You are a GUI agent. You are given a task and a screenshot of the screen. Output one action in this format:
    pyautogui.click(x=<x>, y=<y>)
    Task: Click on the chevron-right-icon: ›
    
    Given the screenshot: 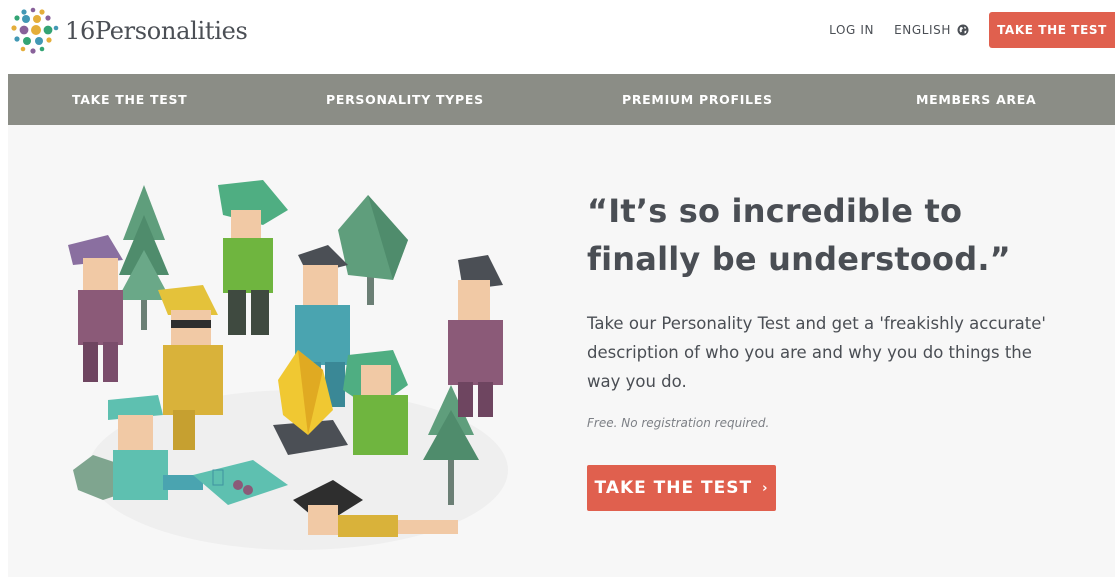 What is the action you would take?
    pyautogui.click(x=765, y=488)
    